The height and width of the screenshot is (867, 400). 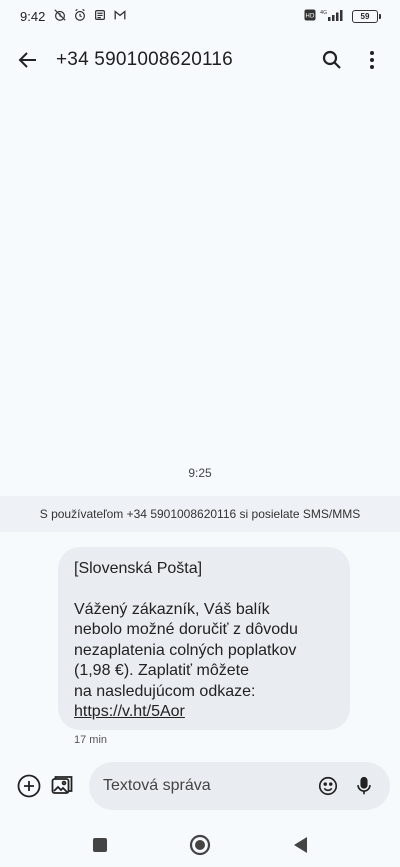 I want to click on status-time: 9:42, so click(x=33, y=16).